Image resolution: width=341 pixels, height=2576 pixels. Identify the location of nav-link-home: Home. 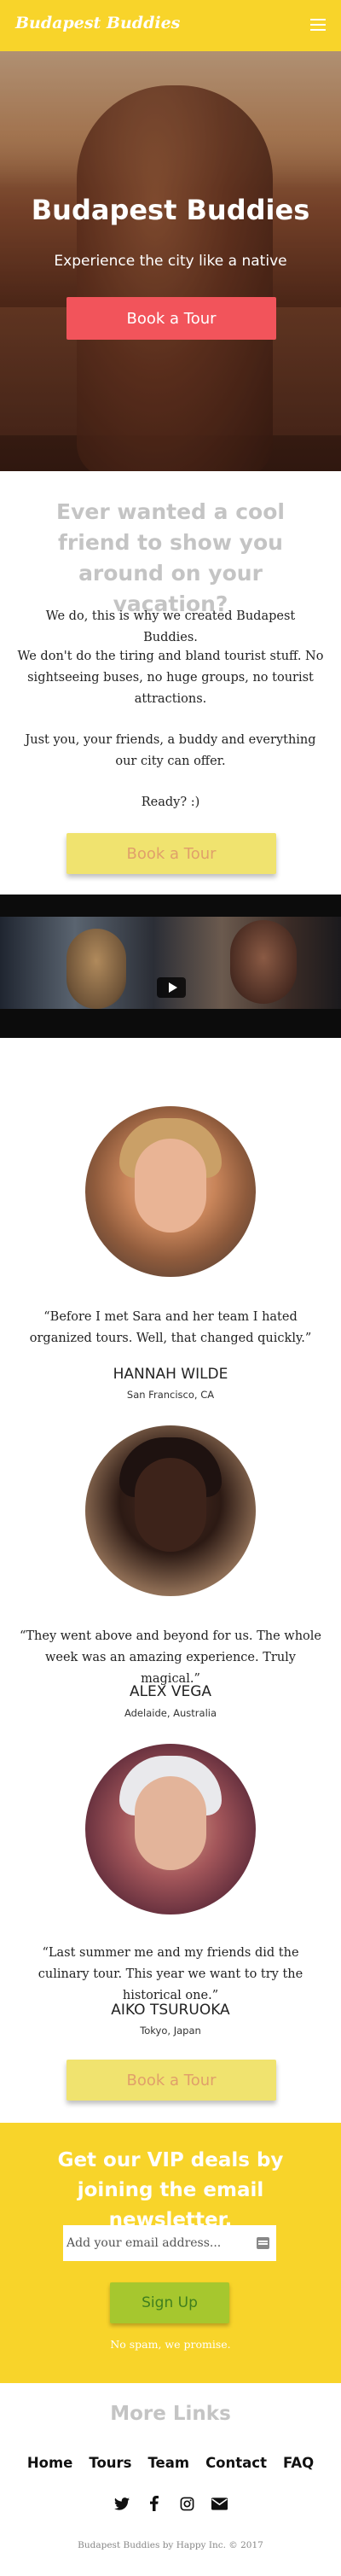
(50, 2463).